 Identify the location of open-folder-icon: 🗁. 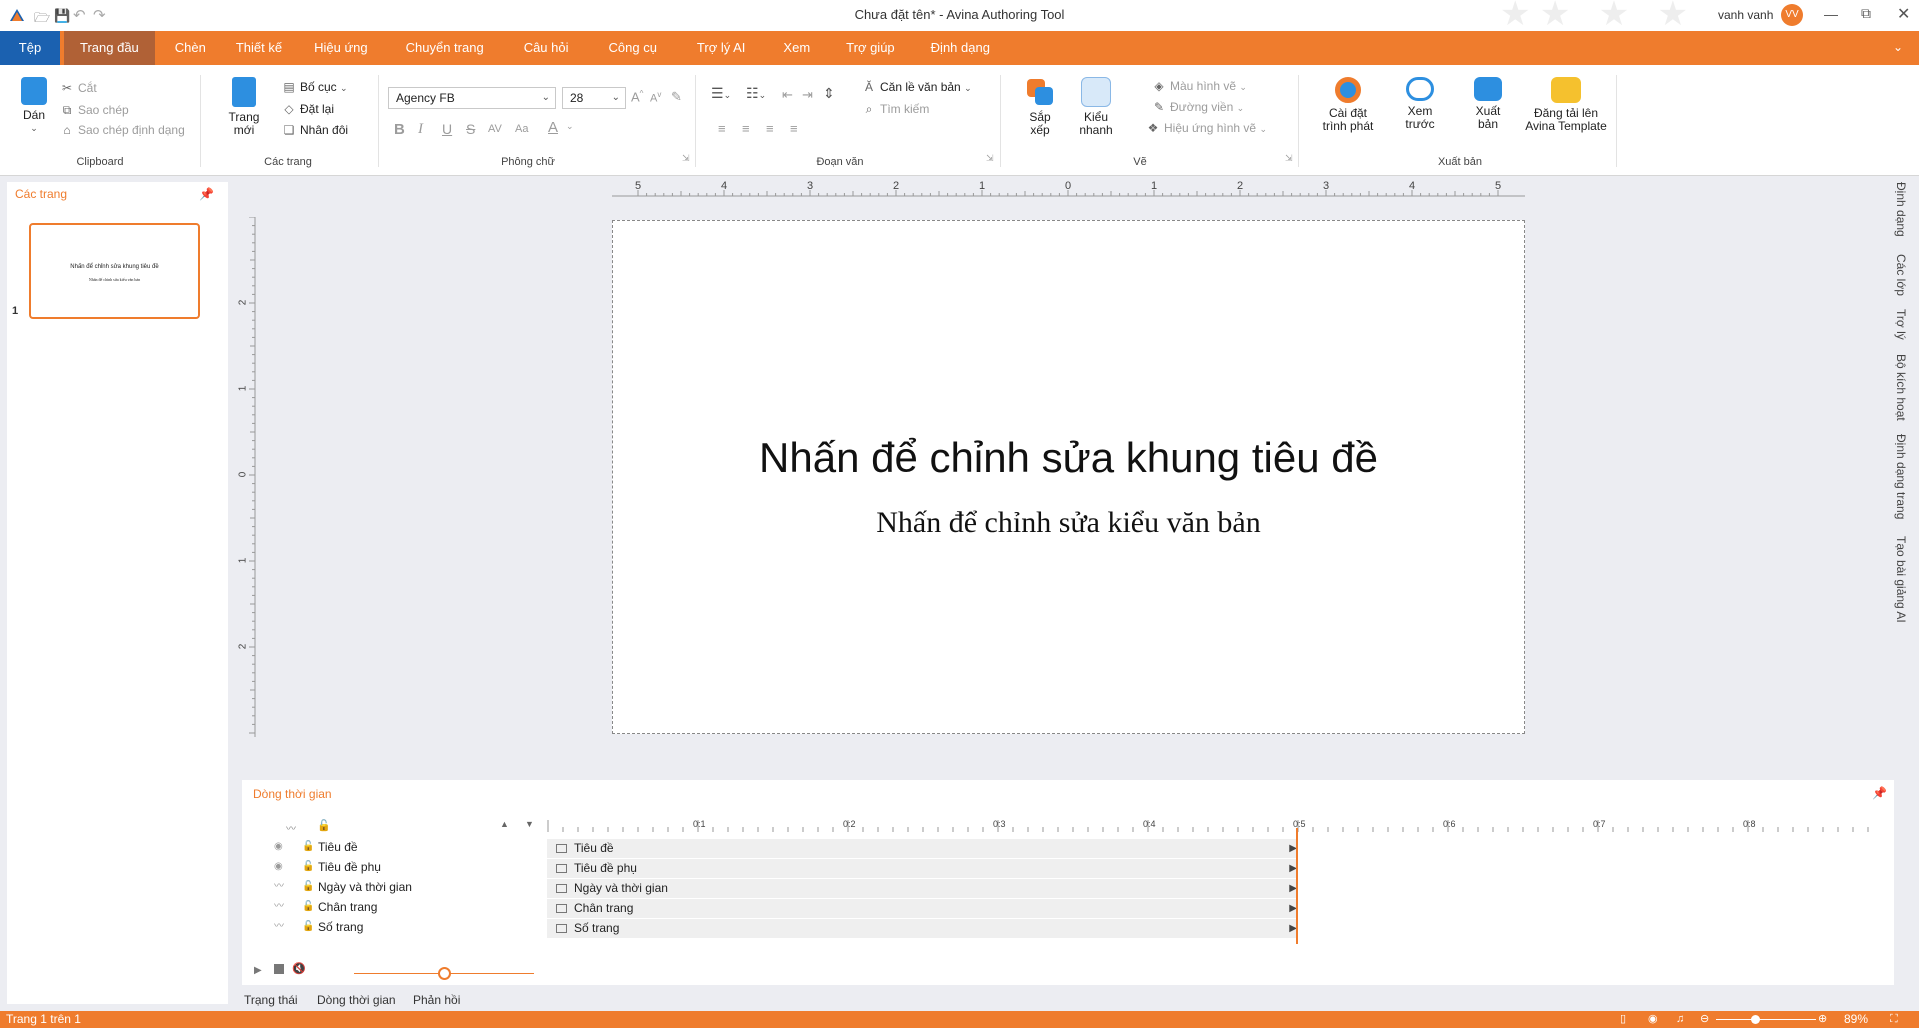
(42, 20).